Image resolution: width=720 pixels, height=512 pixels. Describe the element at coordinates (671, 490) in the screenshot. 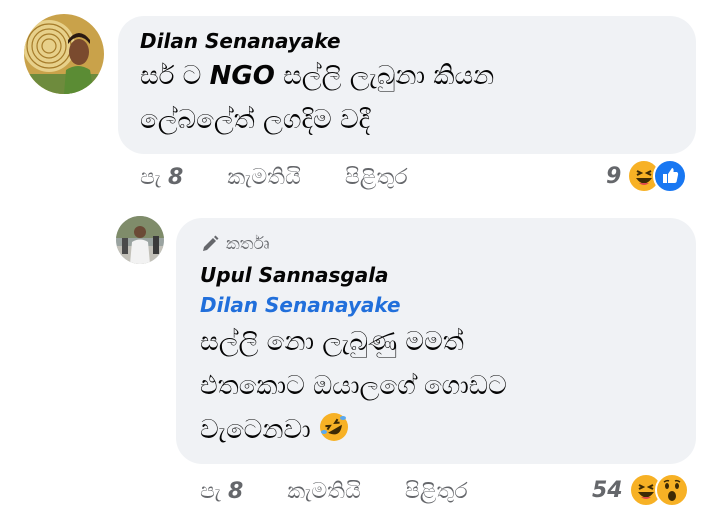

I see `wow-emoji-icon` at that location.